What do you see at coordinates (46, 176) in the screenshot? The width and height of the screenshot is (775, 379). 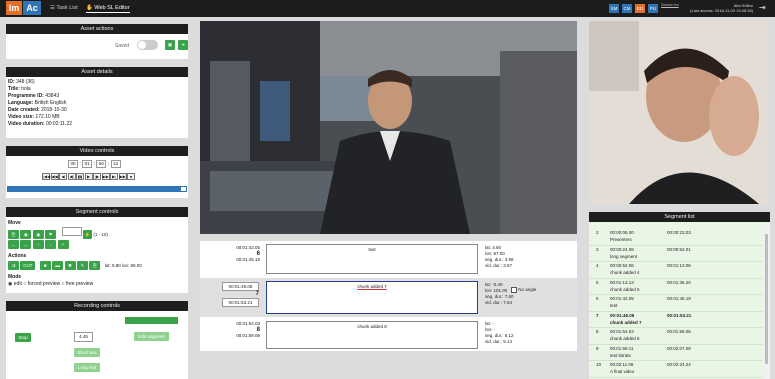 I see `go-start-icon: |◀◀` at bounding box center [46, 176].